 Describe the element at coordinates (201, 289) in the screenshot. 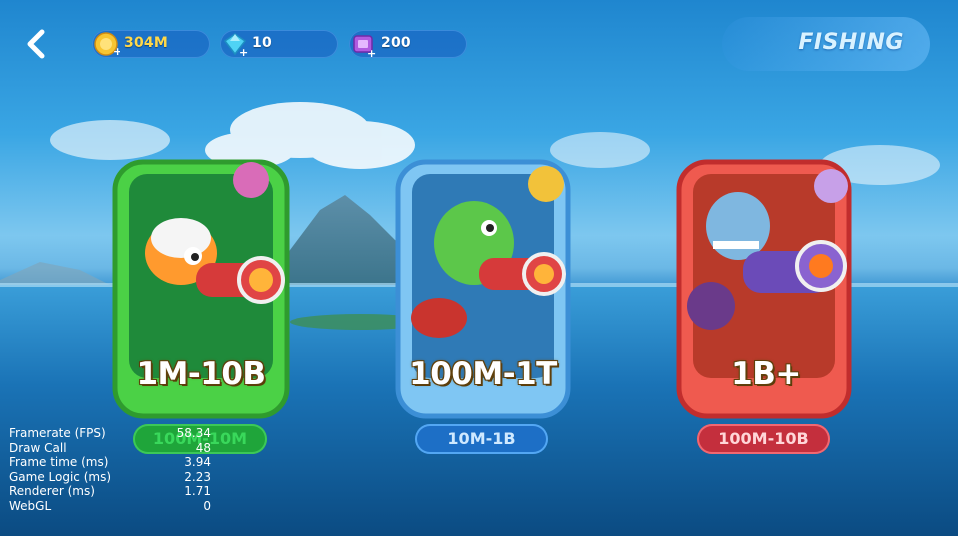

I see `room-card-green: 1M-10B` at that location.